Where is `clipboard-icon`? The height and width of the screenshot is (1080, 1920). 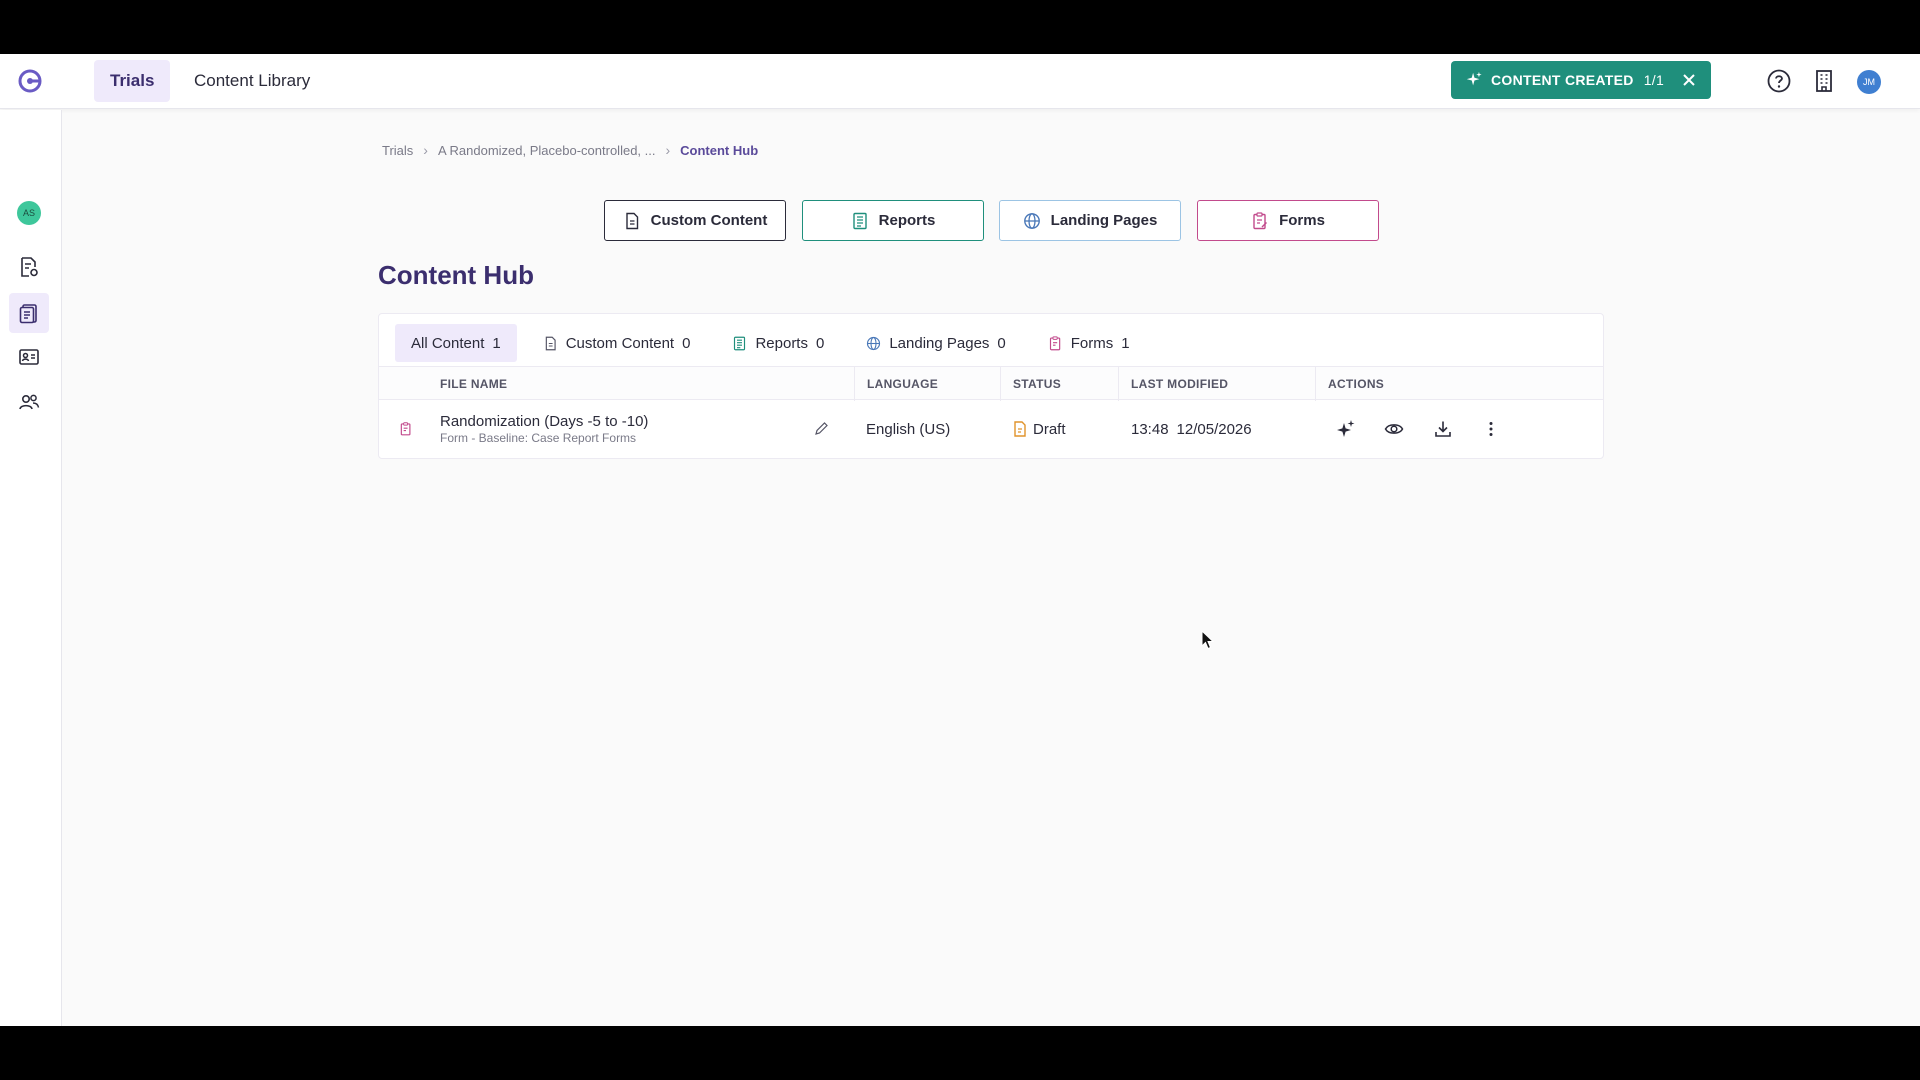 clipboard-icon is located at coordinates (28, 314).